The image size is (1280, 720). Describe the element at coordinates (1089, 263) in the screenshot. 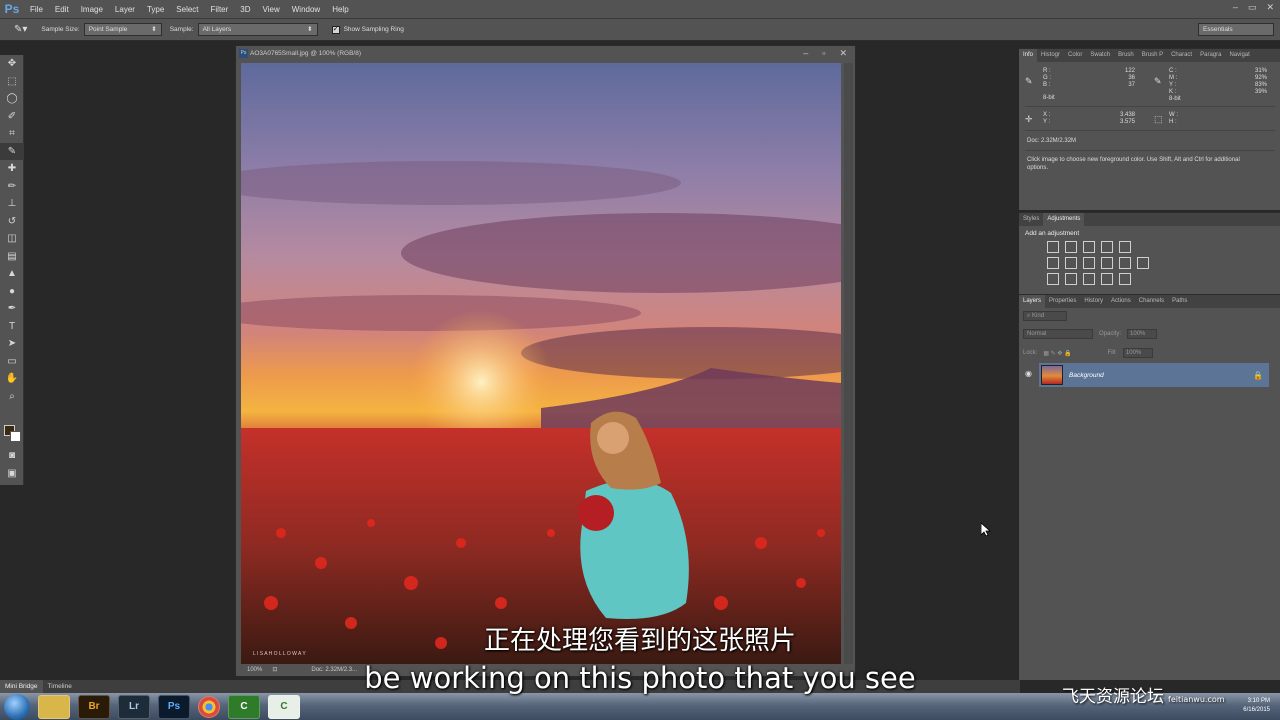

I see `black-white-icon` at that location.